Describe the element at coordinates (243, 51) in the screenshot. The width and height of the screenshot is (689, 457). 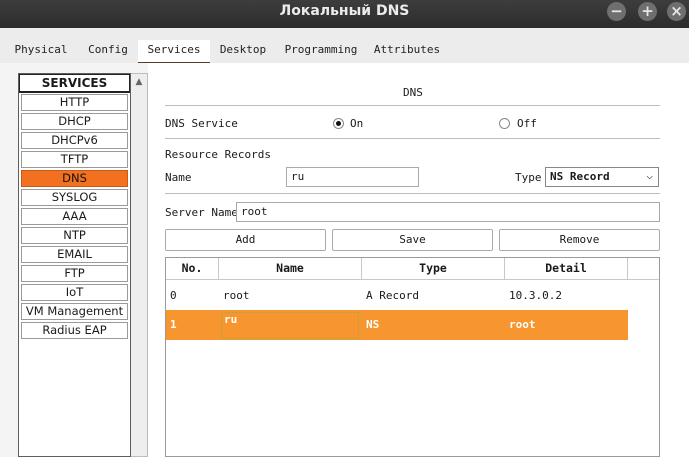
I see `tab-desktop: Desktop` at that location.